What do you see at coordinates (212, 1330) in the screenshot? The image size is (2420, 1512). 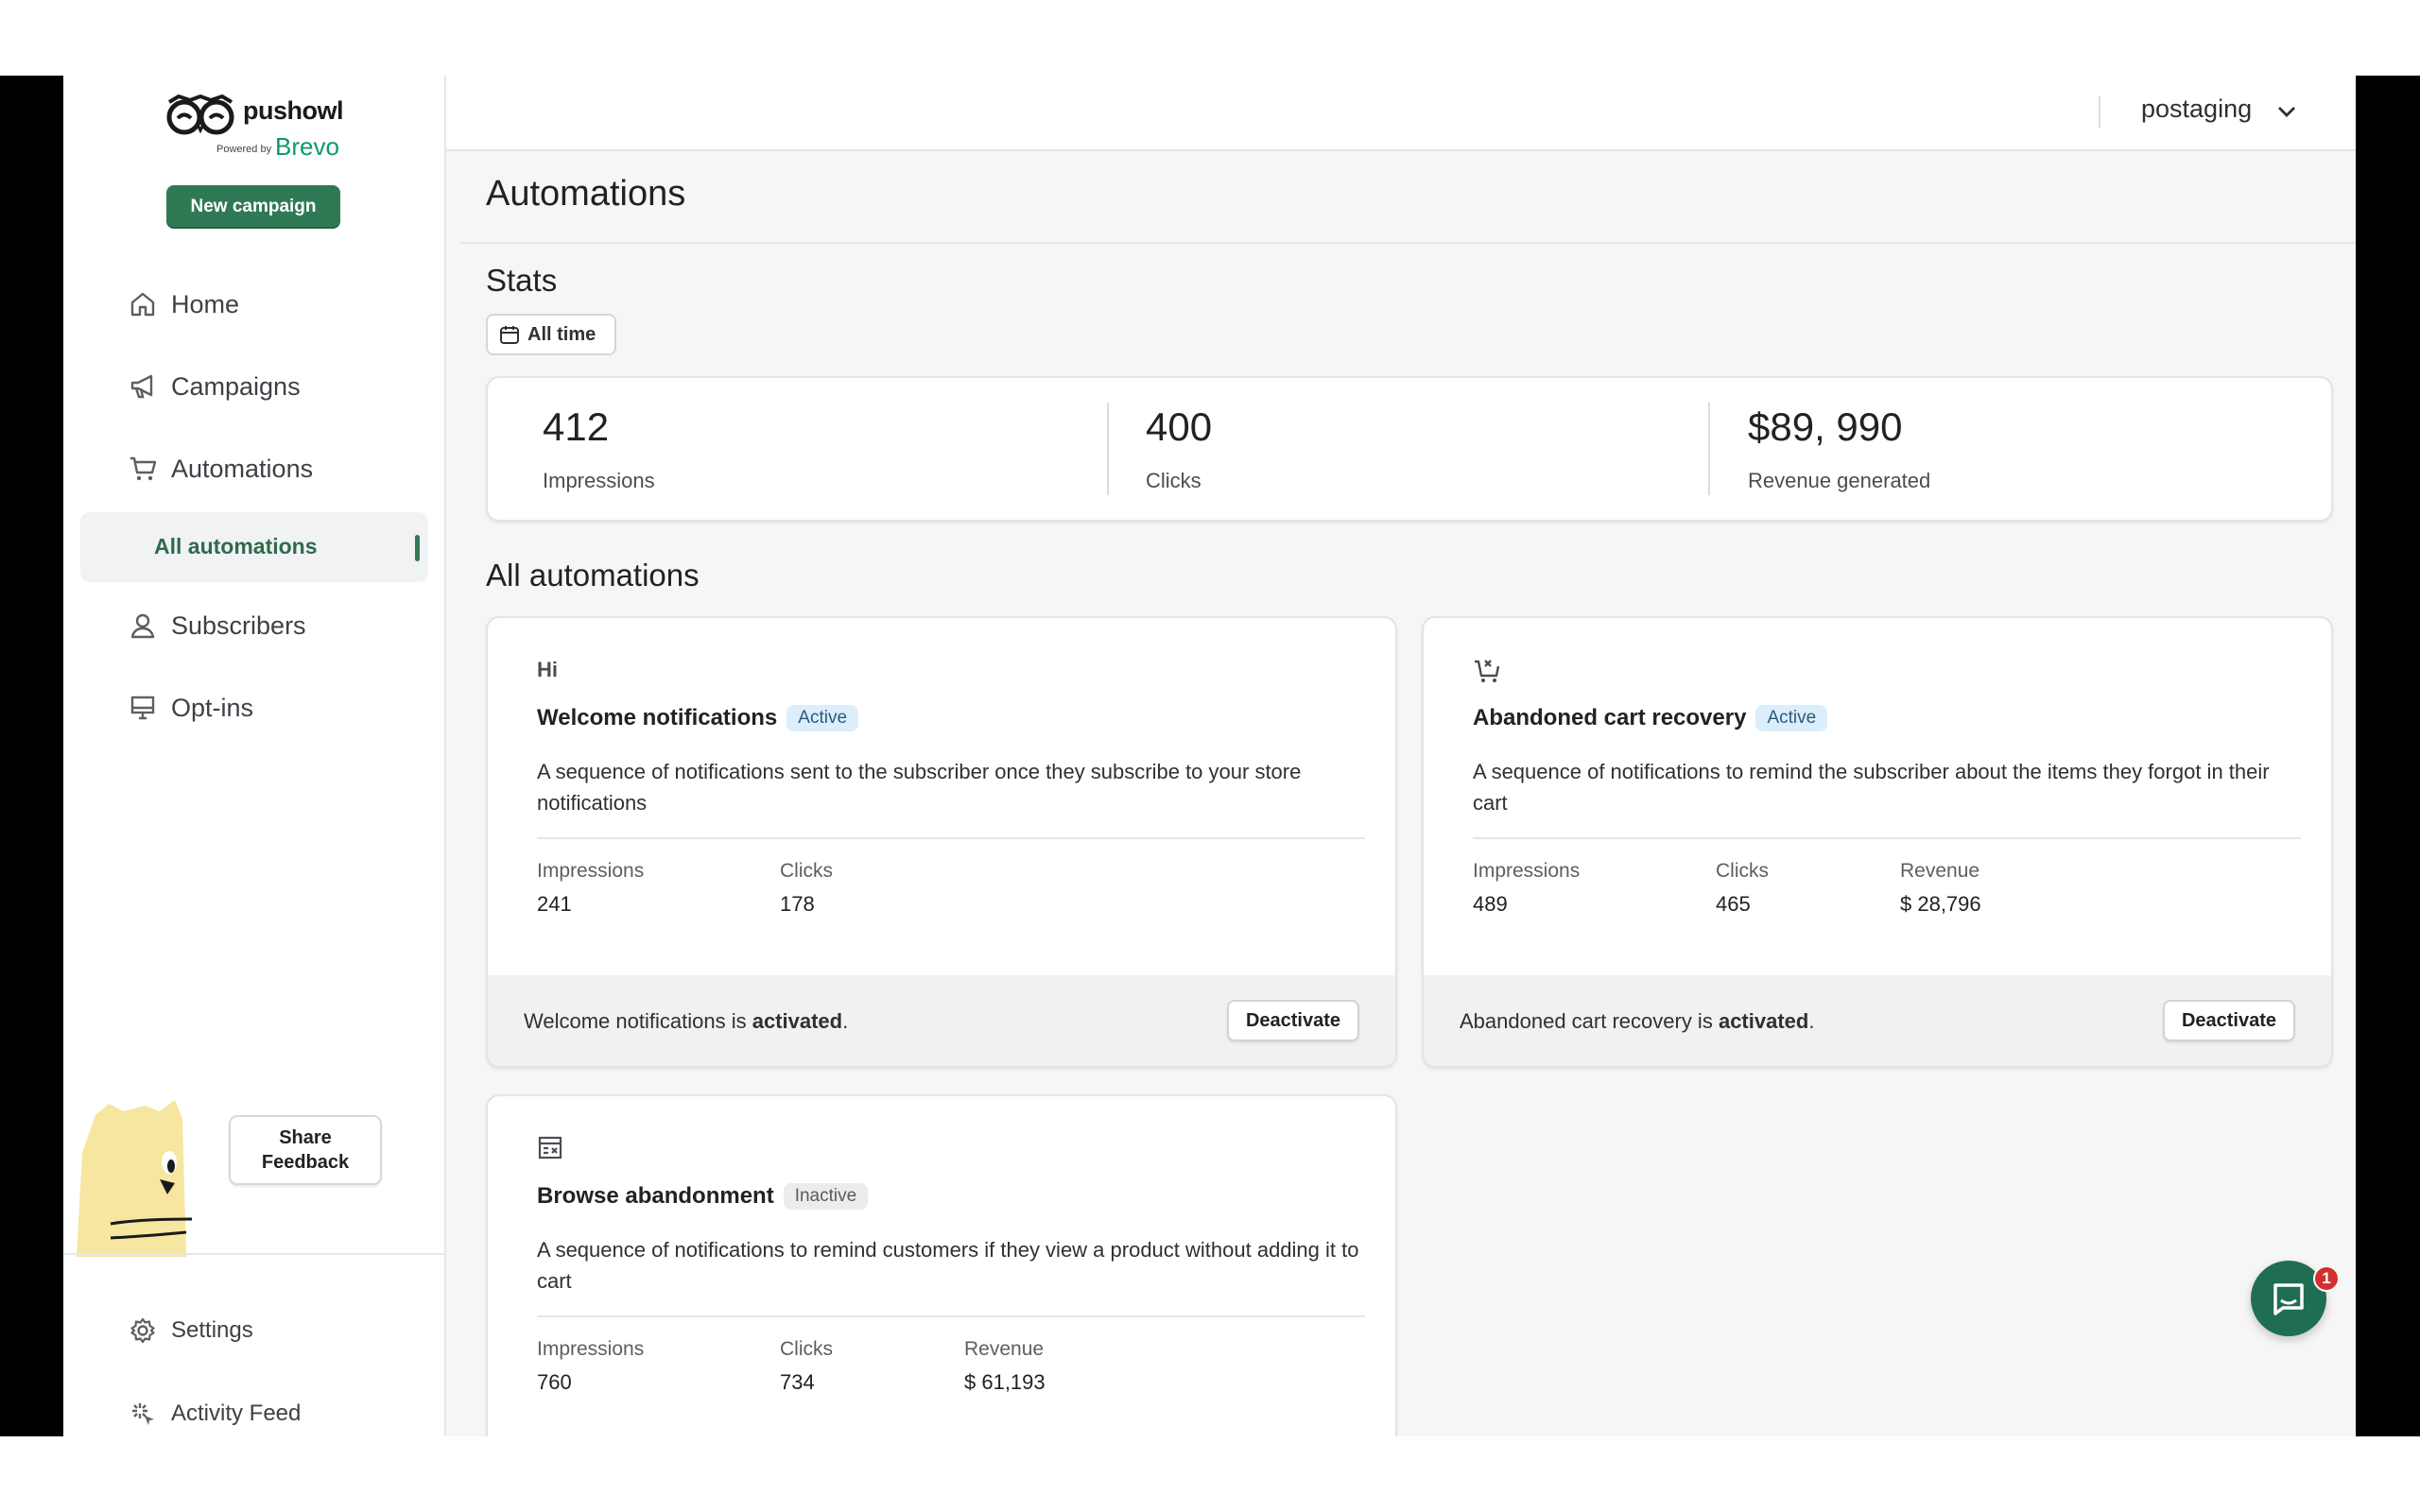 I see `sidebar-item-label: Settings` at bounding box center [212, 1330].